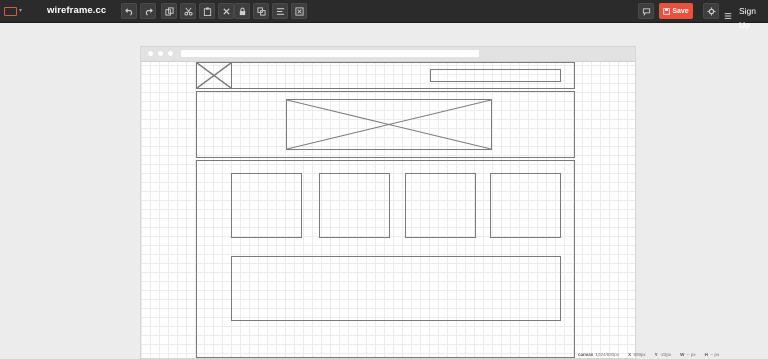 The height and width of the screenshot is (359, 768). I want to click on app-brand: wireframe.cc, so click(77, 10).